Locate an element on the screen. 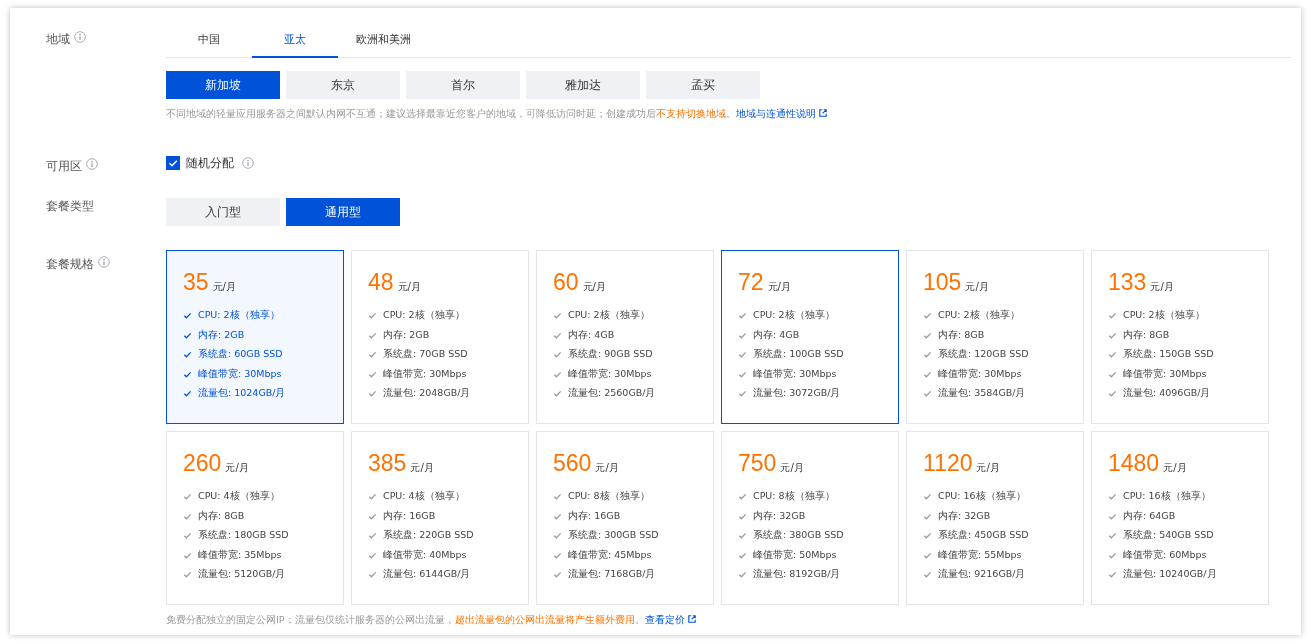  package-type-option: 通用型 is located at coordinates (343, 212).